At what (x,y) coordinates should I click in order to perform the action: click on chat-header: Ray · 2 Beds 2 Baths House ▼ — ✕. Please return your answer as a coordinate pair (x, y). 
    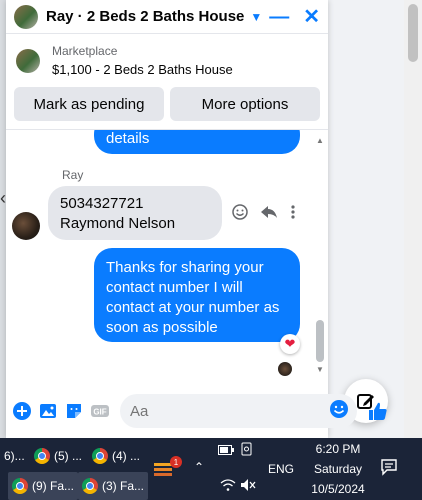
    Looking at the image, I should click on (167, 17).